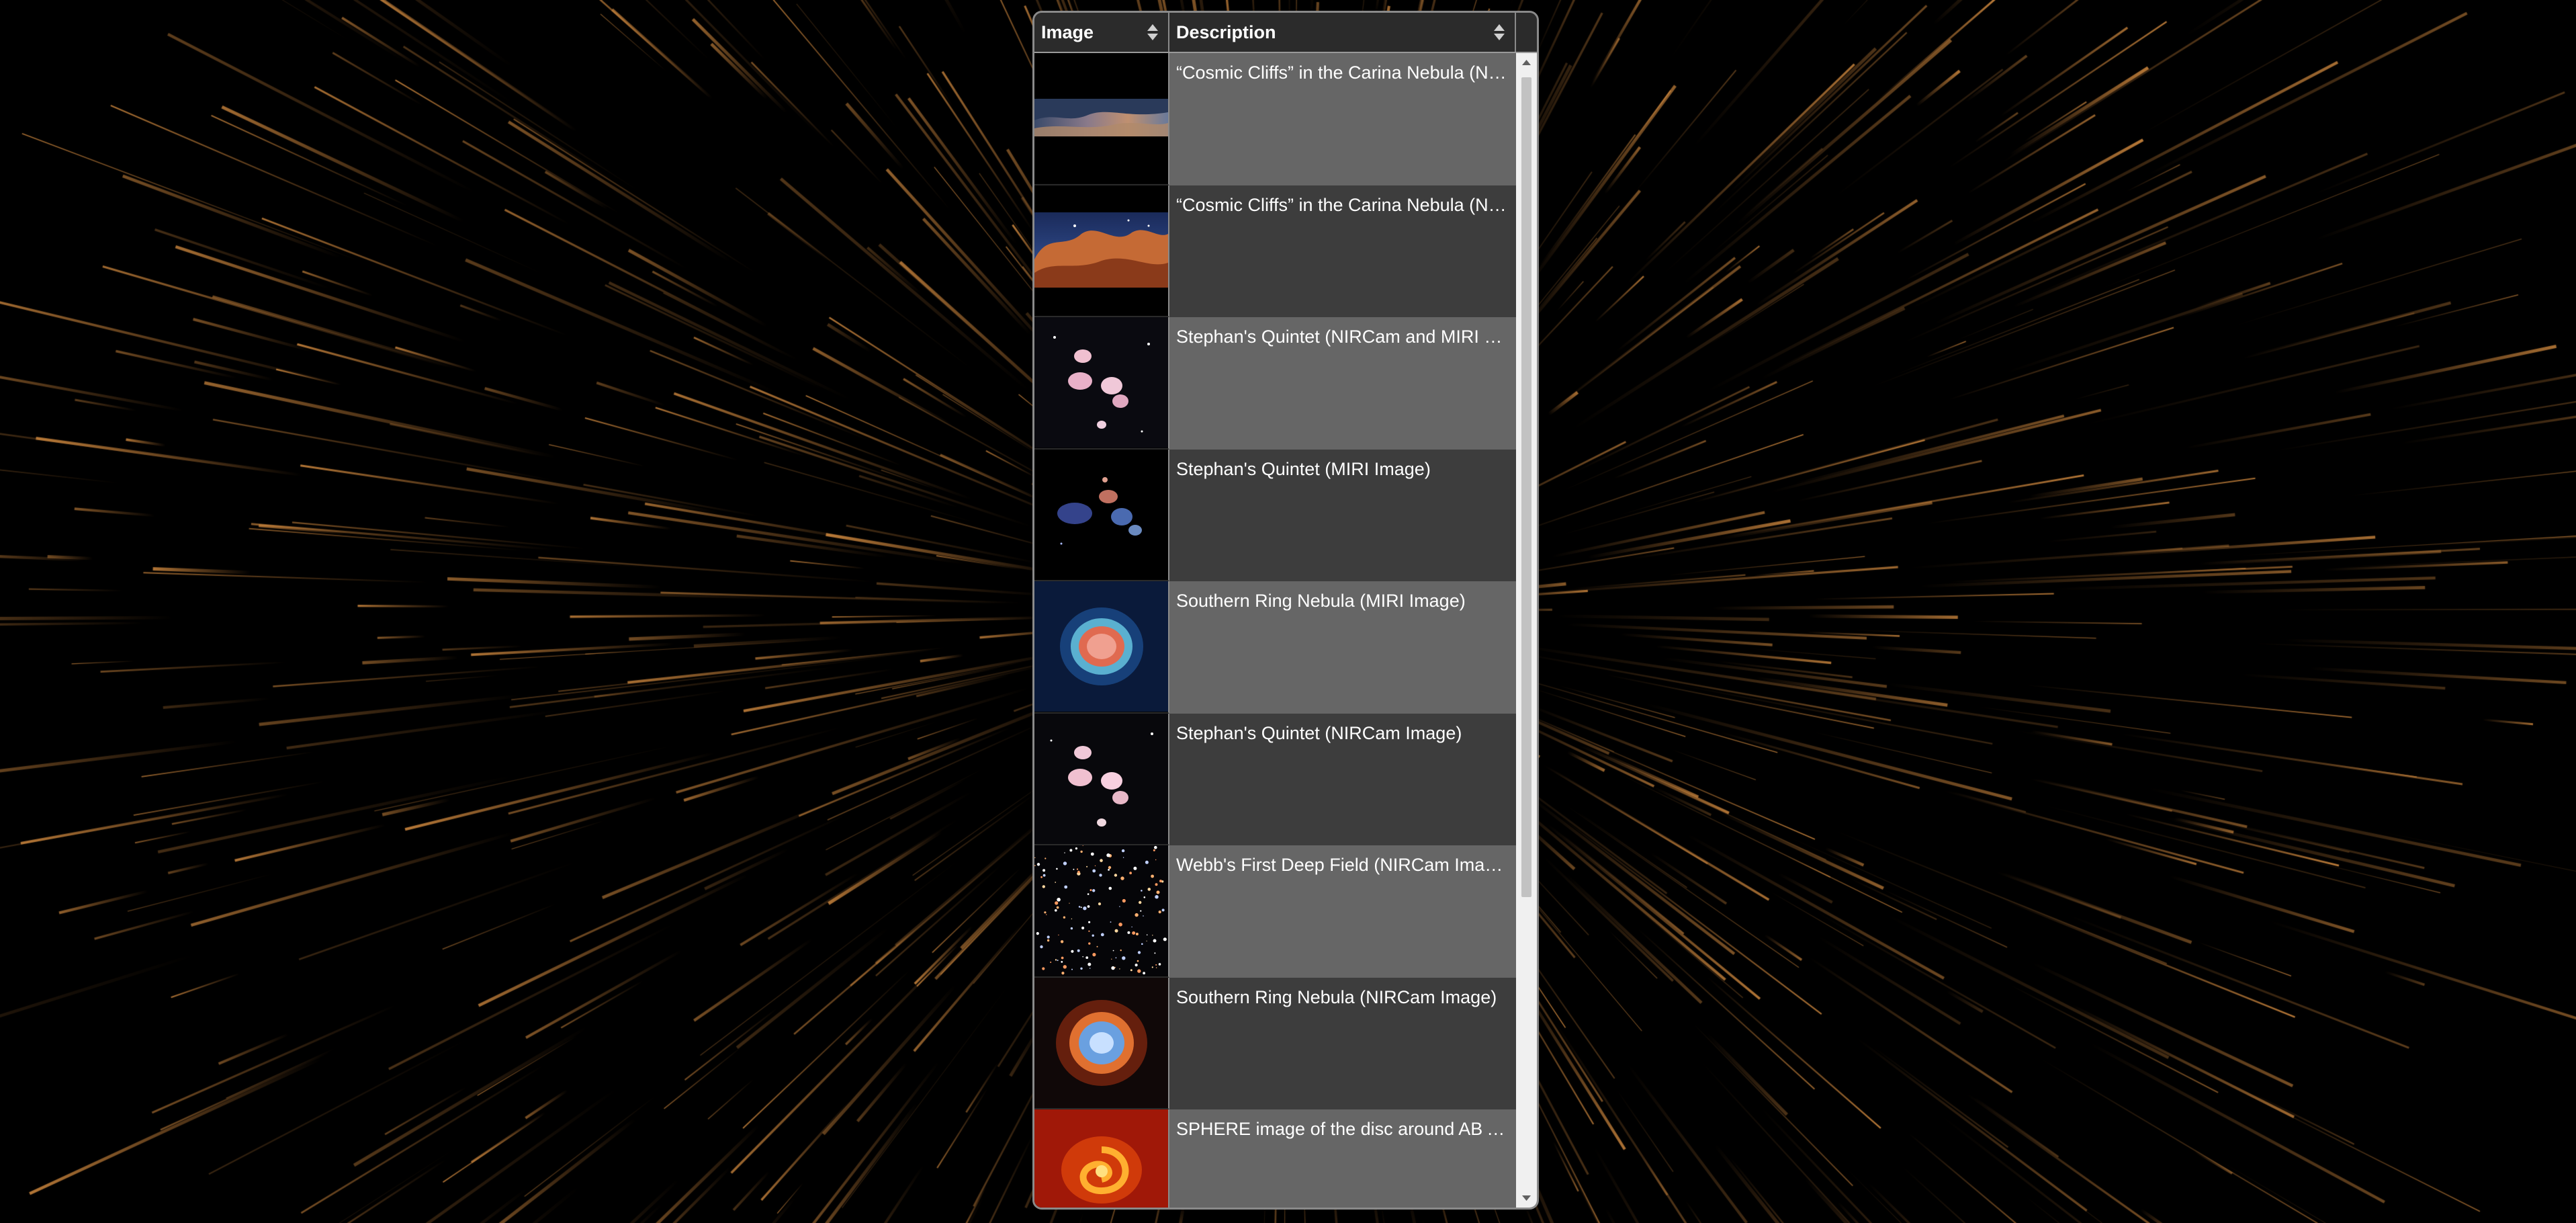 The height and width of the screenshot is (1223, 2576). I want to click on southern-ring-miri-thumbnail, so click(1101, 647).